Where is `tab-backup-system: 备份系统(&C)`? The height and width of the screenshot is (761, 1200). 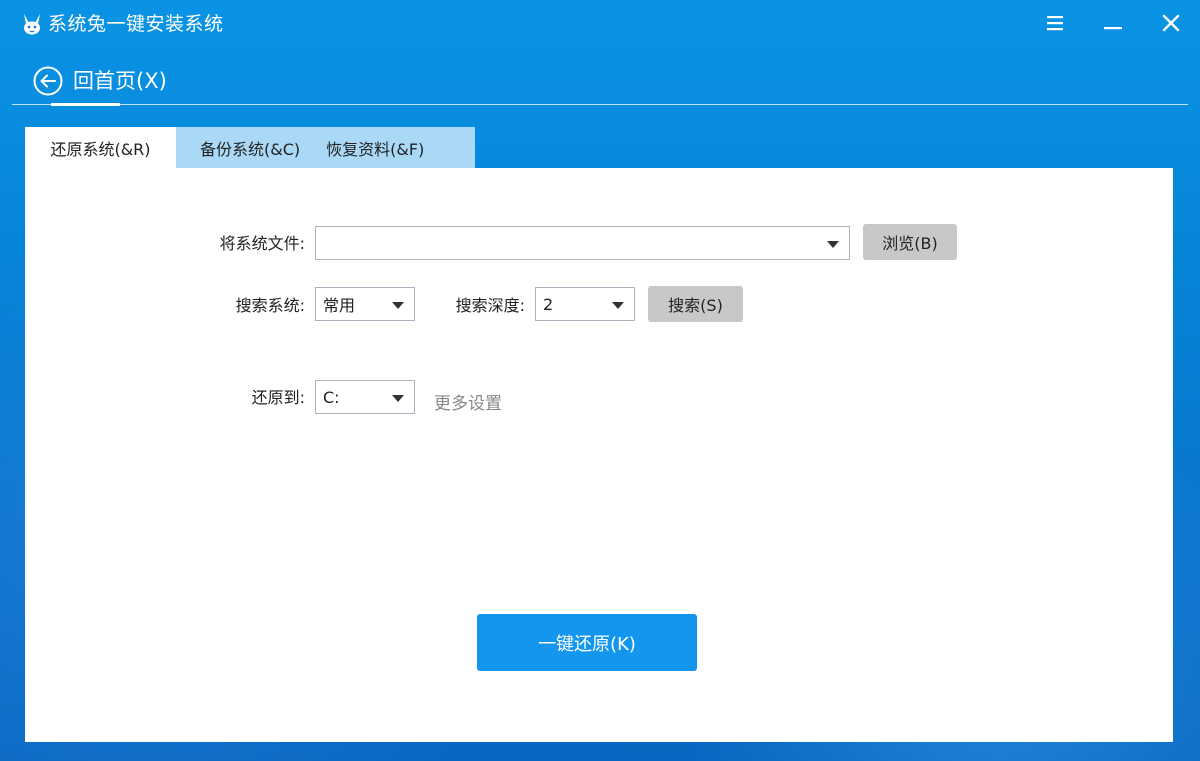 tab-backup-system: 备份系统(&C) is located at coordinates (244, 147).